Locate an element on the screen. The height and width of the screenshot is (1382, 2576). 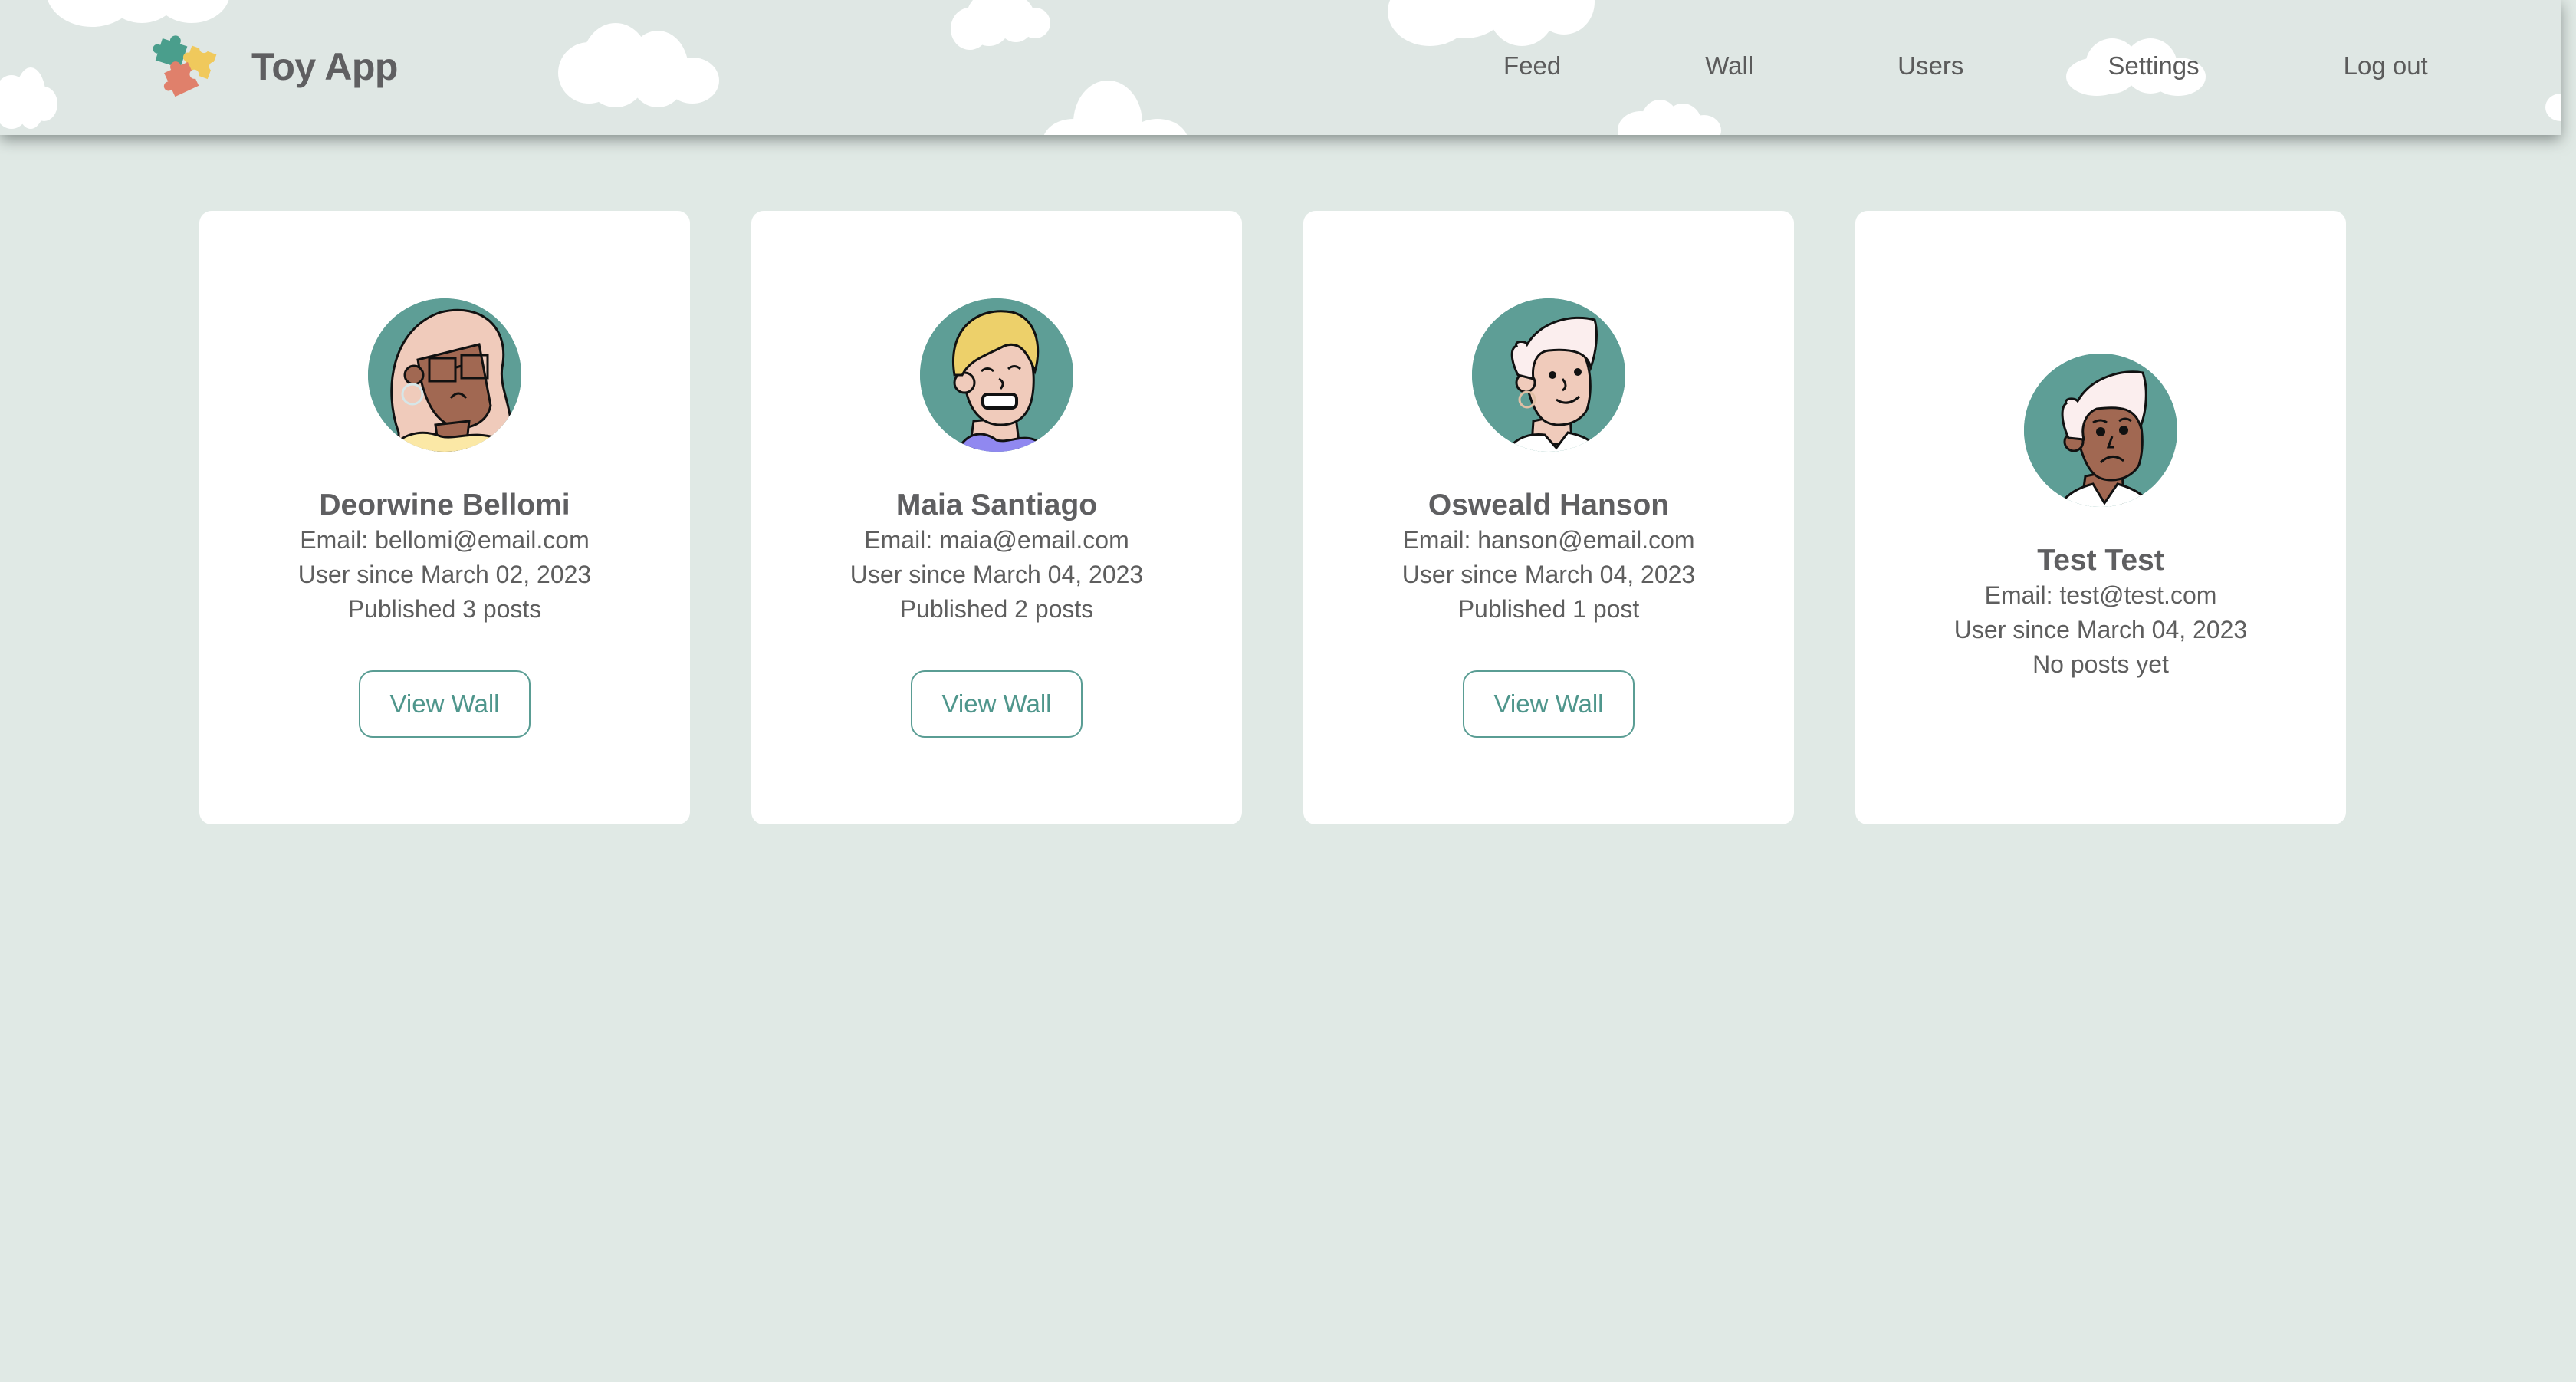
avatar-white-hair-frown-icon is located at coordinates (2100, 430).